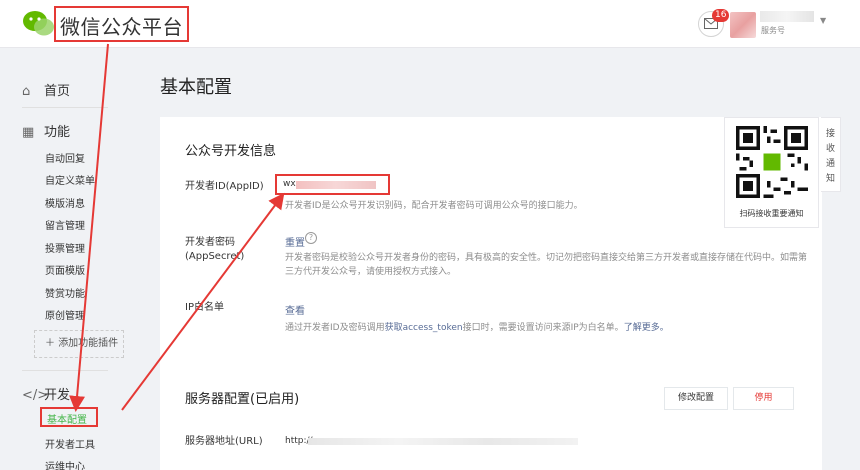 This screenshot has width=860, height=470. I want to click on appid-description: 开发者ID是公众号开发识别码，配合开发者密码可调用公众号的接口能力。, so click(434, 206).